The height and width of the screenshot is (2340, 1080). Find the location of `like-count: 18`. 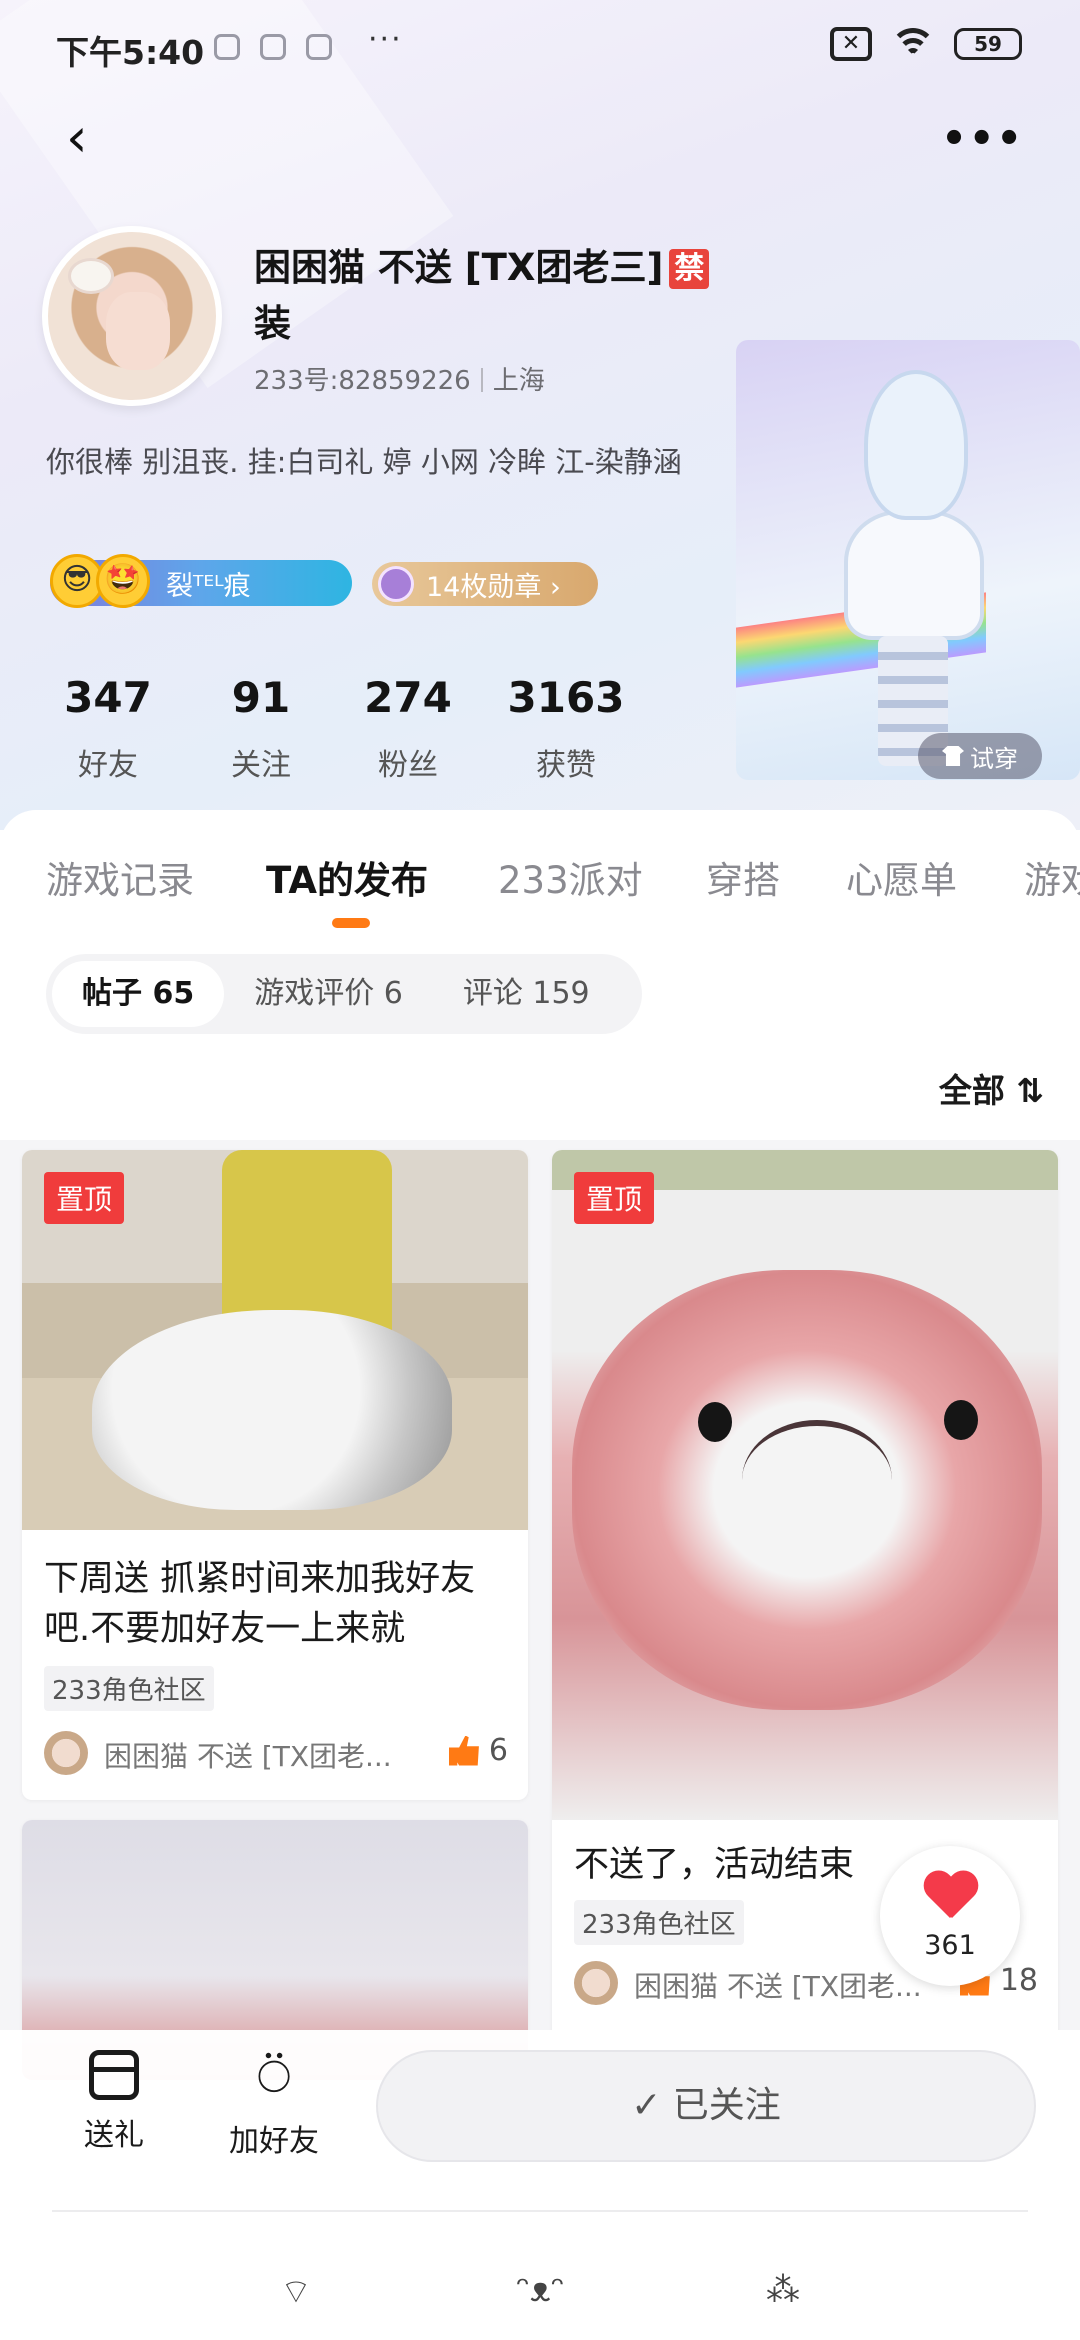

like-count: 18 is located at coordinates (1018, 1980).